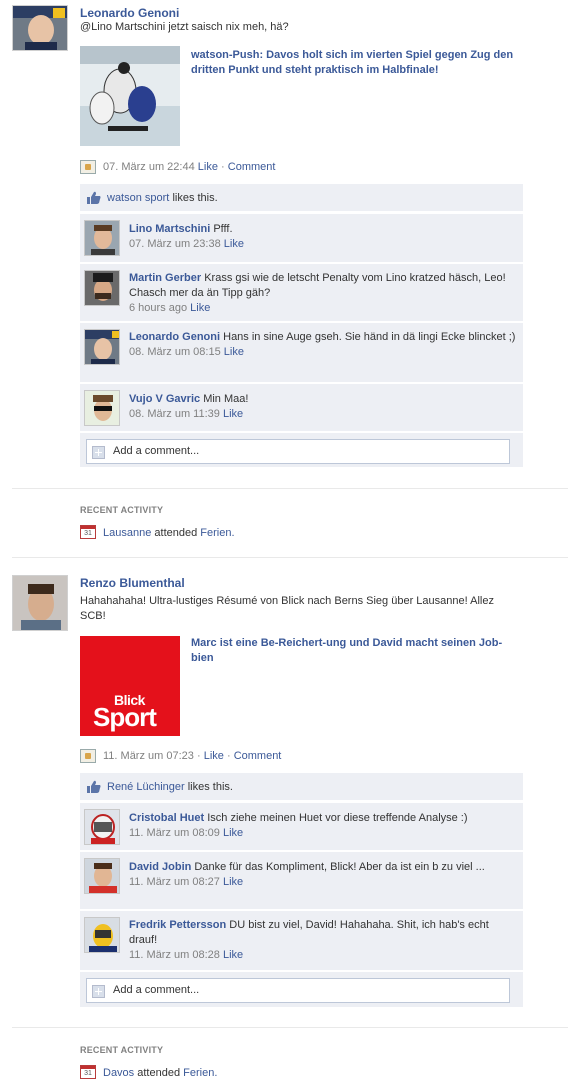  What do you see at coordinates (160, 867) in the screenshot?
I see `commenter-name: David Jobin` at bounding box center [160, 867].